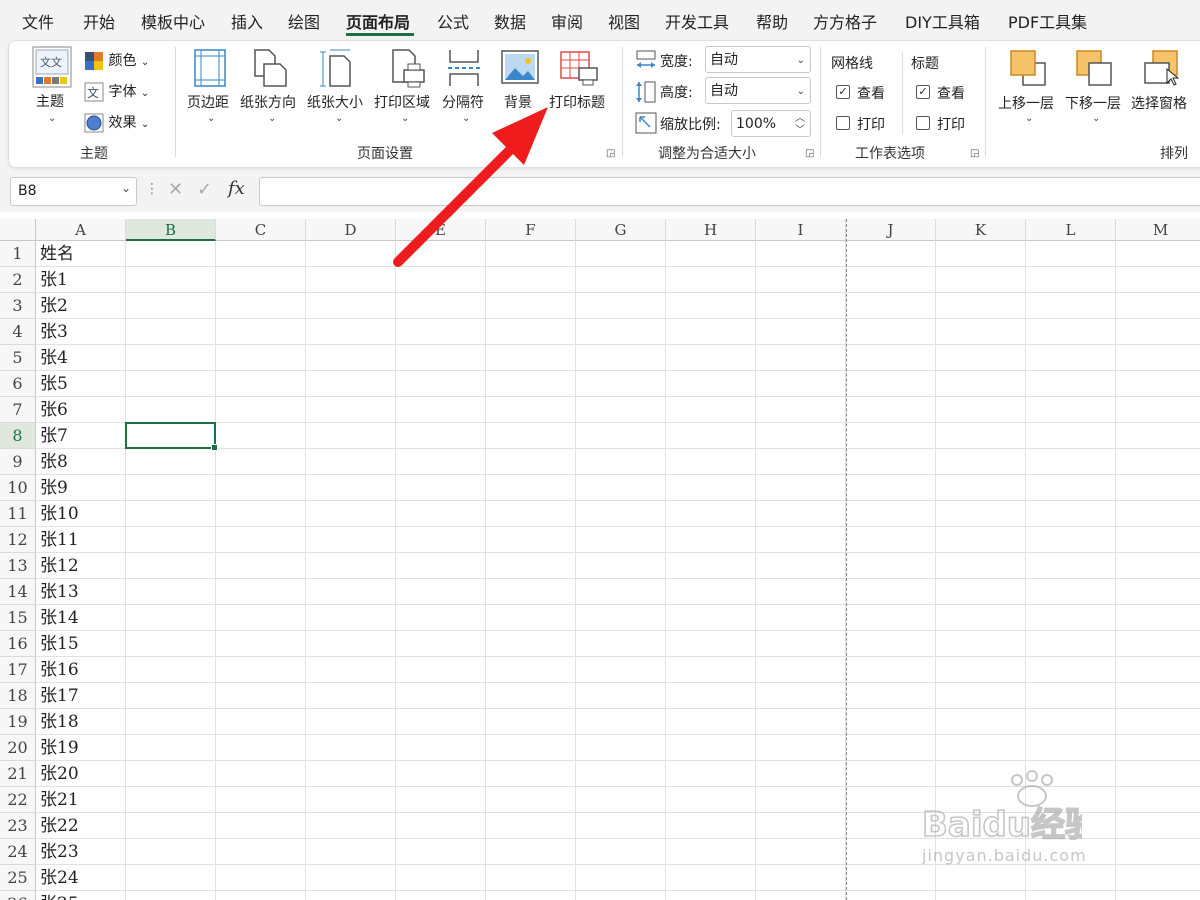 The width and height of the screenshot is (1200, 900). Describe the element at coordinates (18, 436) in the screenshot. I see `row-header: 8` at that location.